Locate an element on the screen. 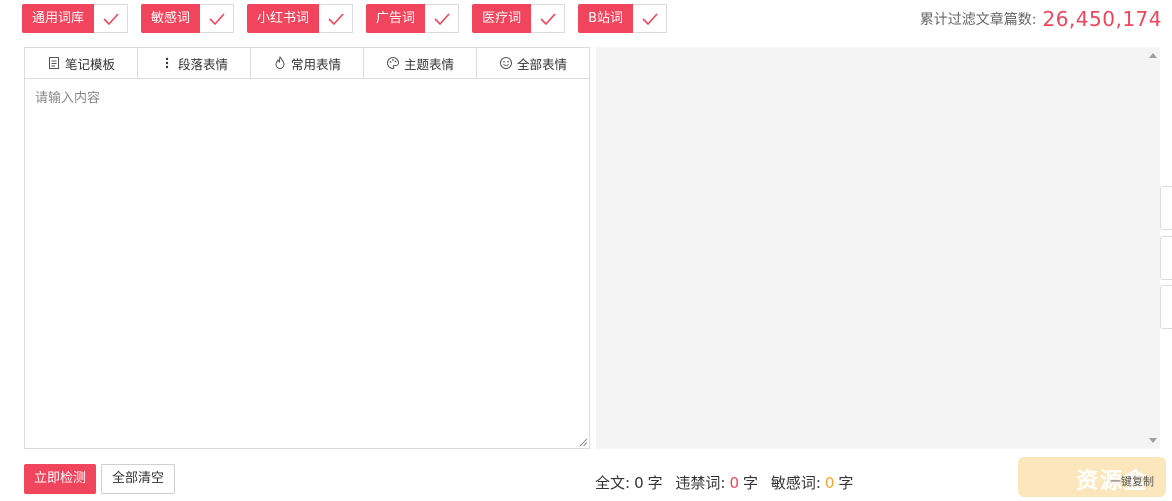  filter-label: B站词 is located at coordinates (605, 18).